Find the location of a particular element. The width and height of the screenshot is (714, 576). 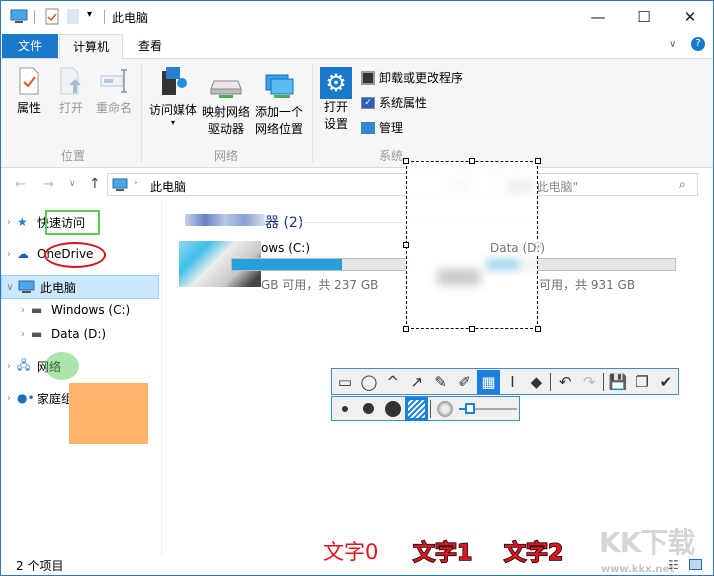

system-properties-icon: ✓ is located at coordinates (368, 102).